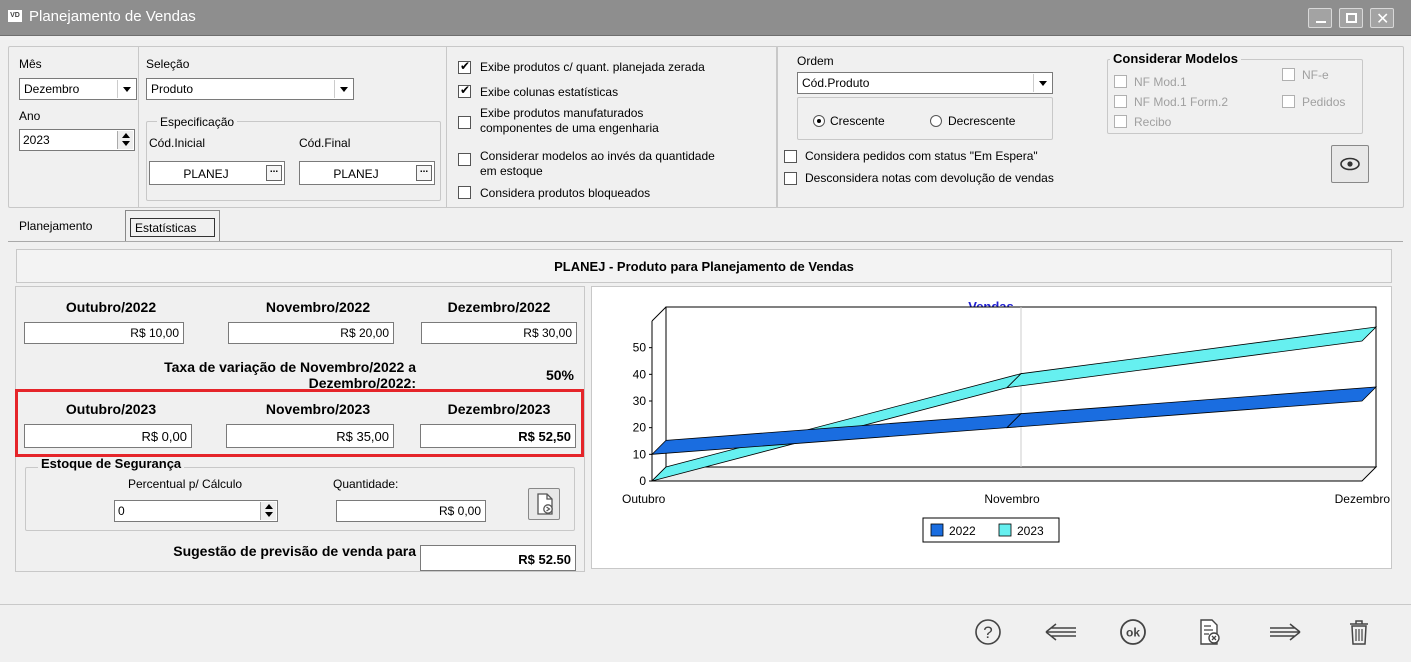 This screenshot has width=1411, height=662. I want to click on preview-button, so click(1350, 164).